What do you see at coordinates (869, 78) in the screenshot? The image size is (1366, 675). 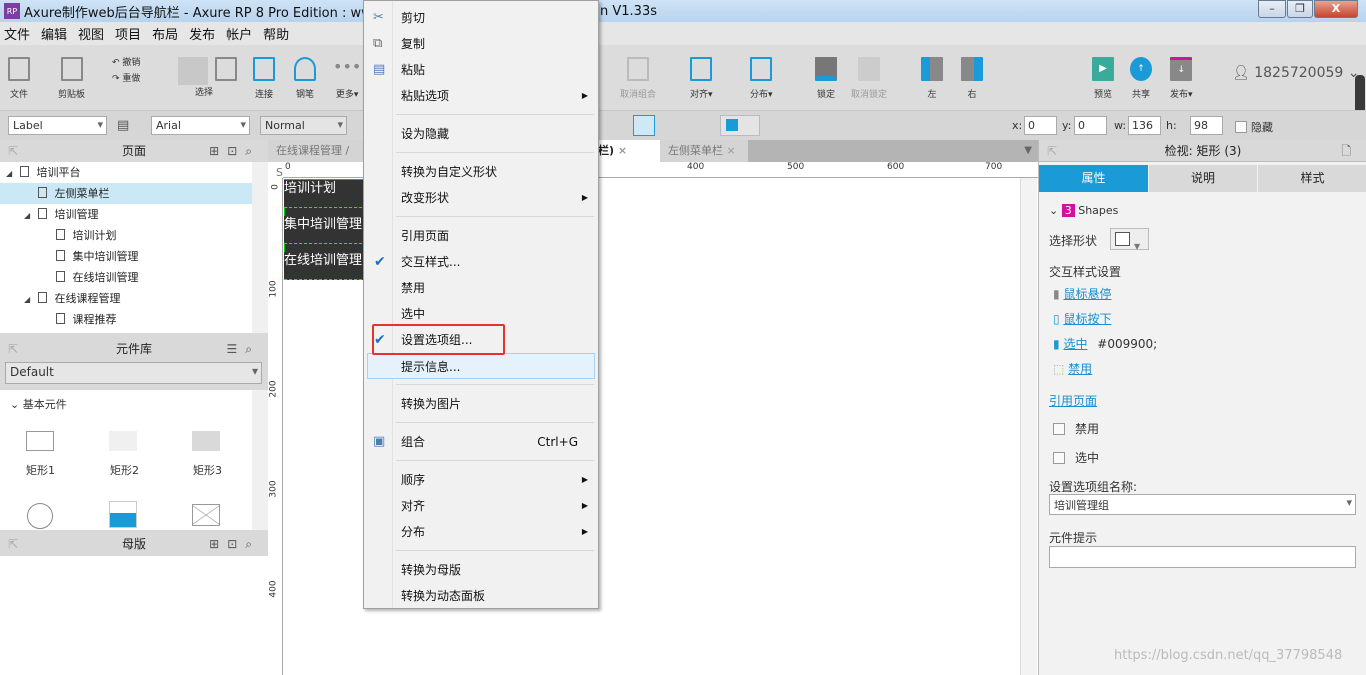 I see `unlock-button: 取消锁定` at bounding box center [869, 78].